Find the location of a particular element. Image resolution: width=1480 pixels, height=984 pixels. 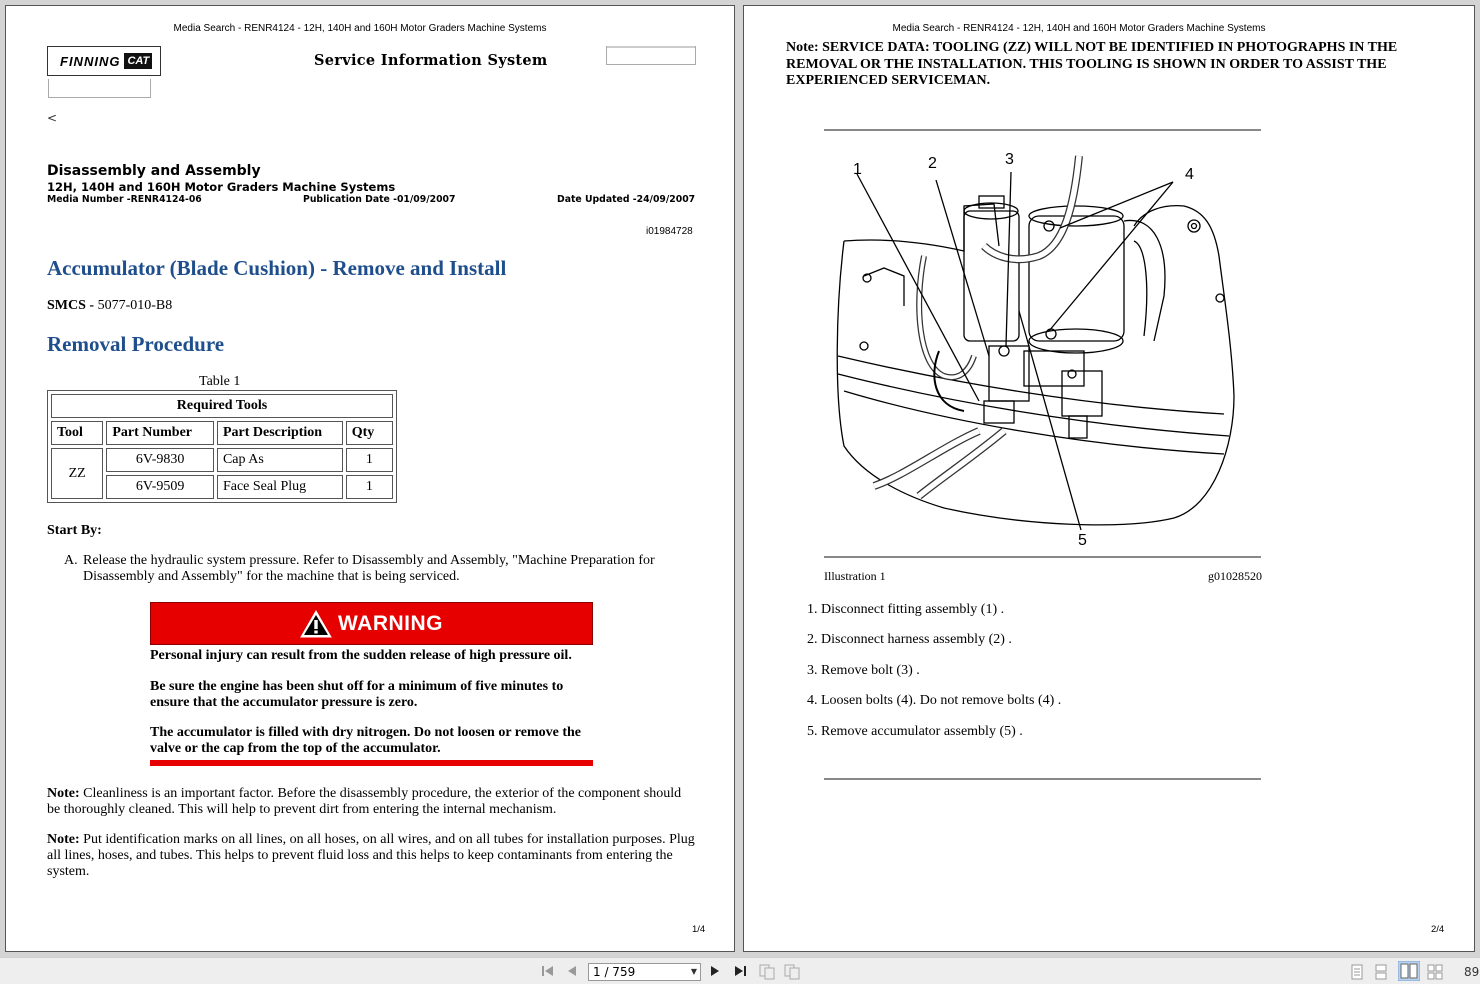

publication-date: Publication Date -01/09/2007 is located at coordinates (379, 199).